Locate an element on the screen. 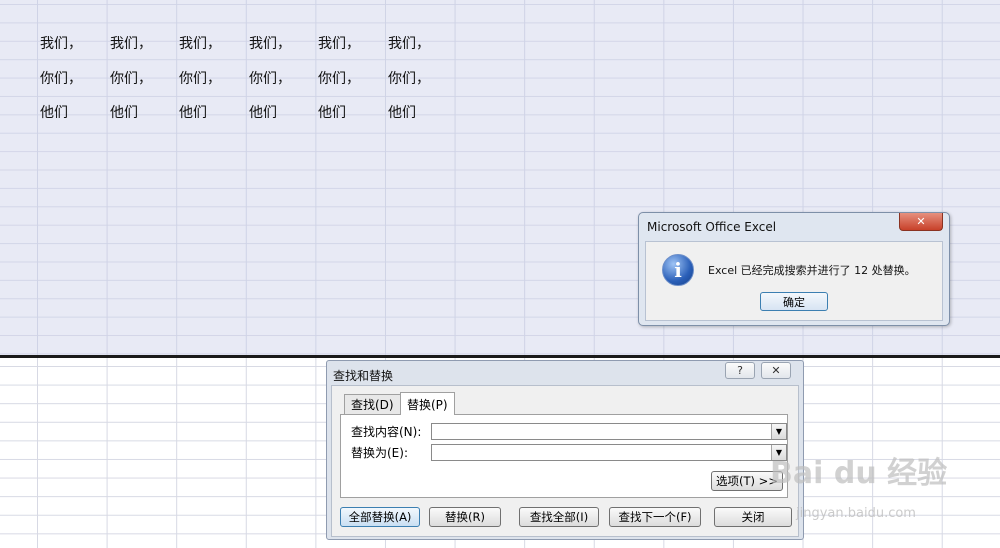 This screenshot has width=1000, height=548. cell-r1-c6: 我们， is located at coordinates (409, 43).